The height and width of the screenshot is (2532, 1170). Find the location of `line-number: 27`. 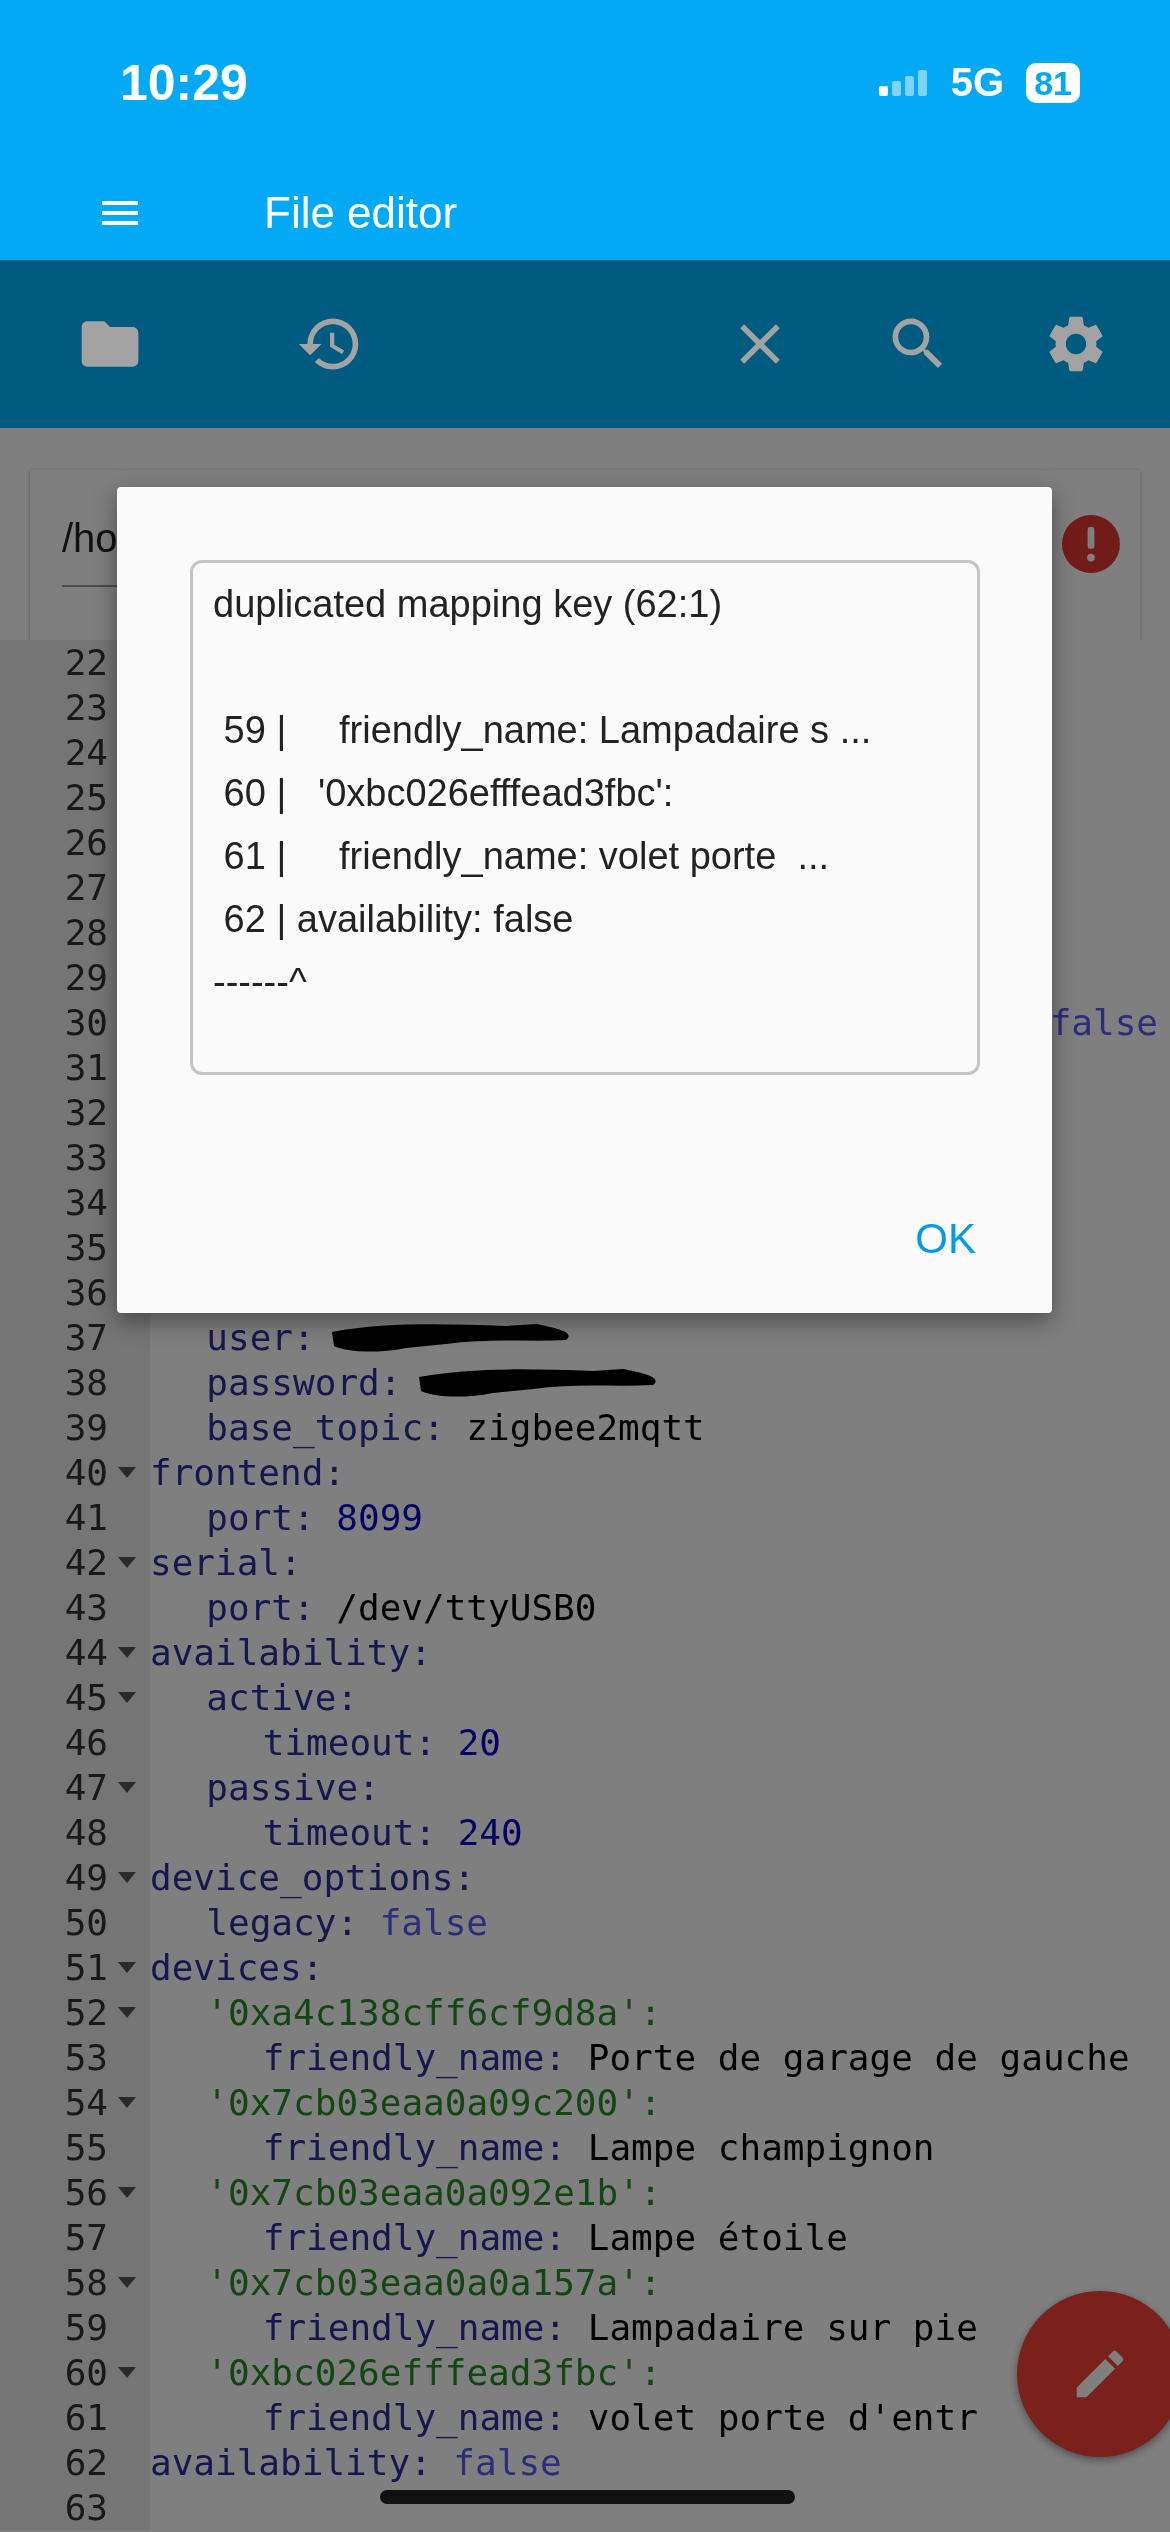

line-number: 27 is located at coordinates (85, 888).